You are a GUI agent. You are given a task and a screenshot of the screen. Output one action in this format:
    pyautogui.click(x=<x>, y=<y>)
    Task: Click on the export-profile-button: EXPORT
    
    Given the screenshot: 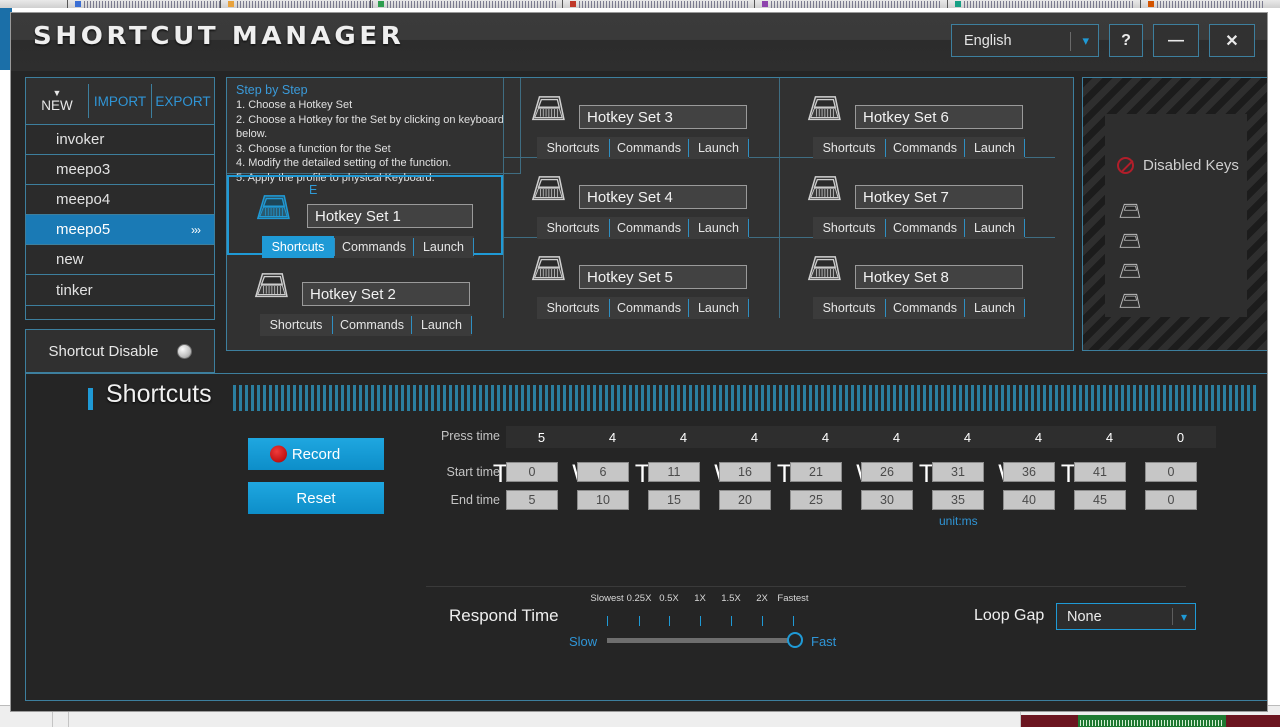 What is the action you would take?
    pyautogui.click(x=183, y=101)
    